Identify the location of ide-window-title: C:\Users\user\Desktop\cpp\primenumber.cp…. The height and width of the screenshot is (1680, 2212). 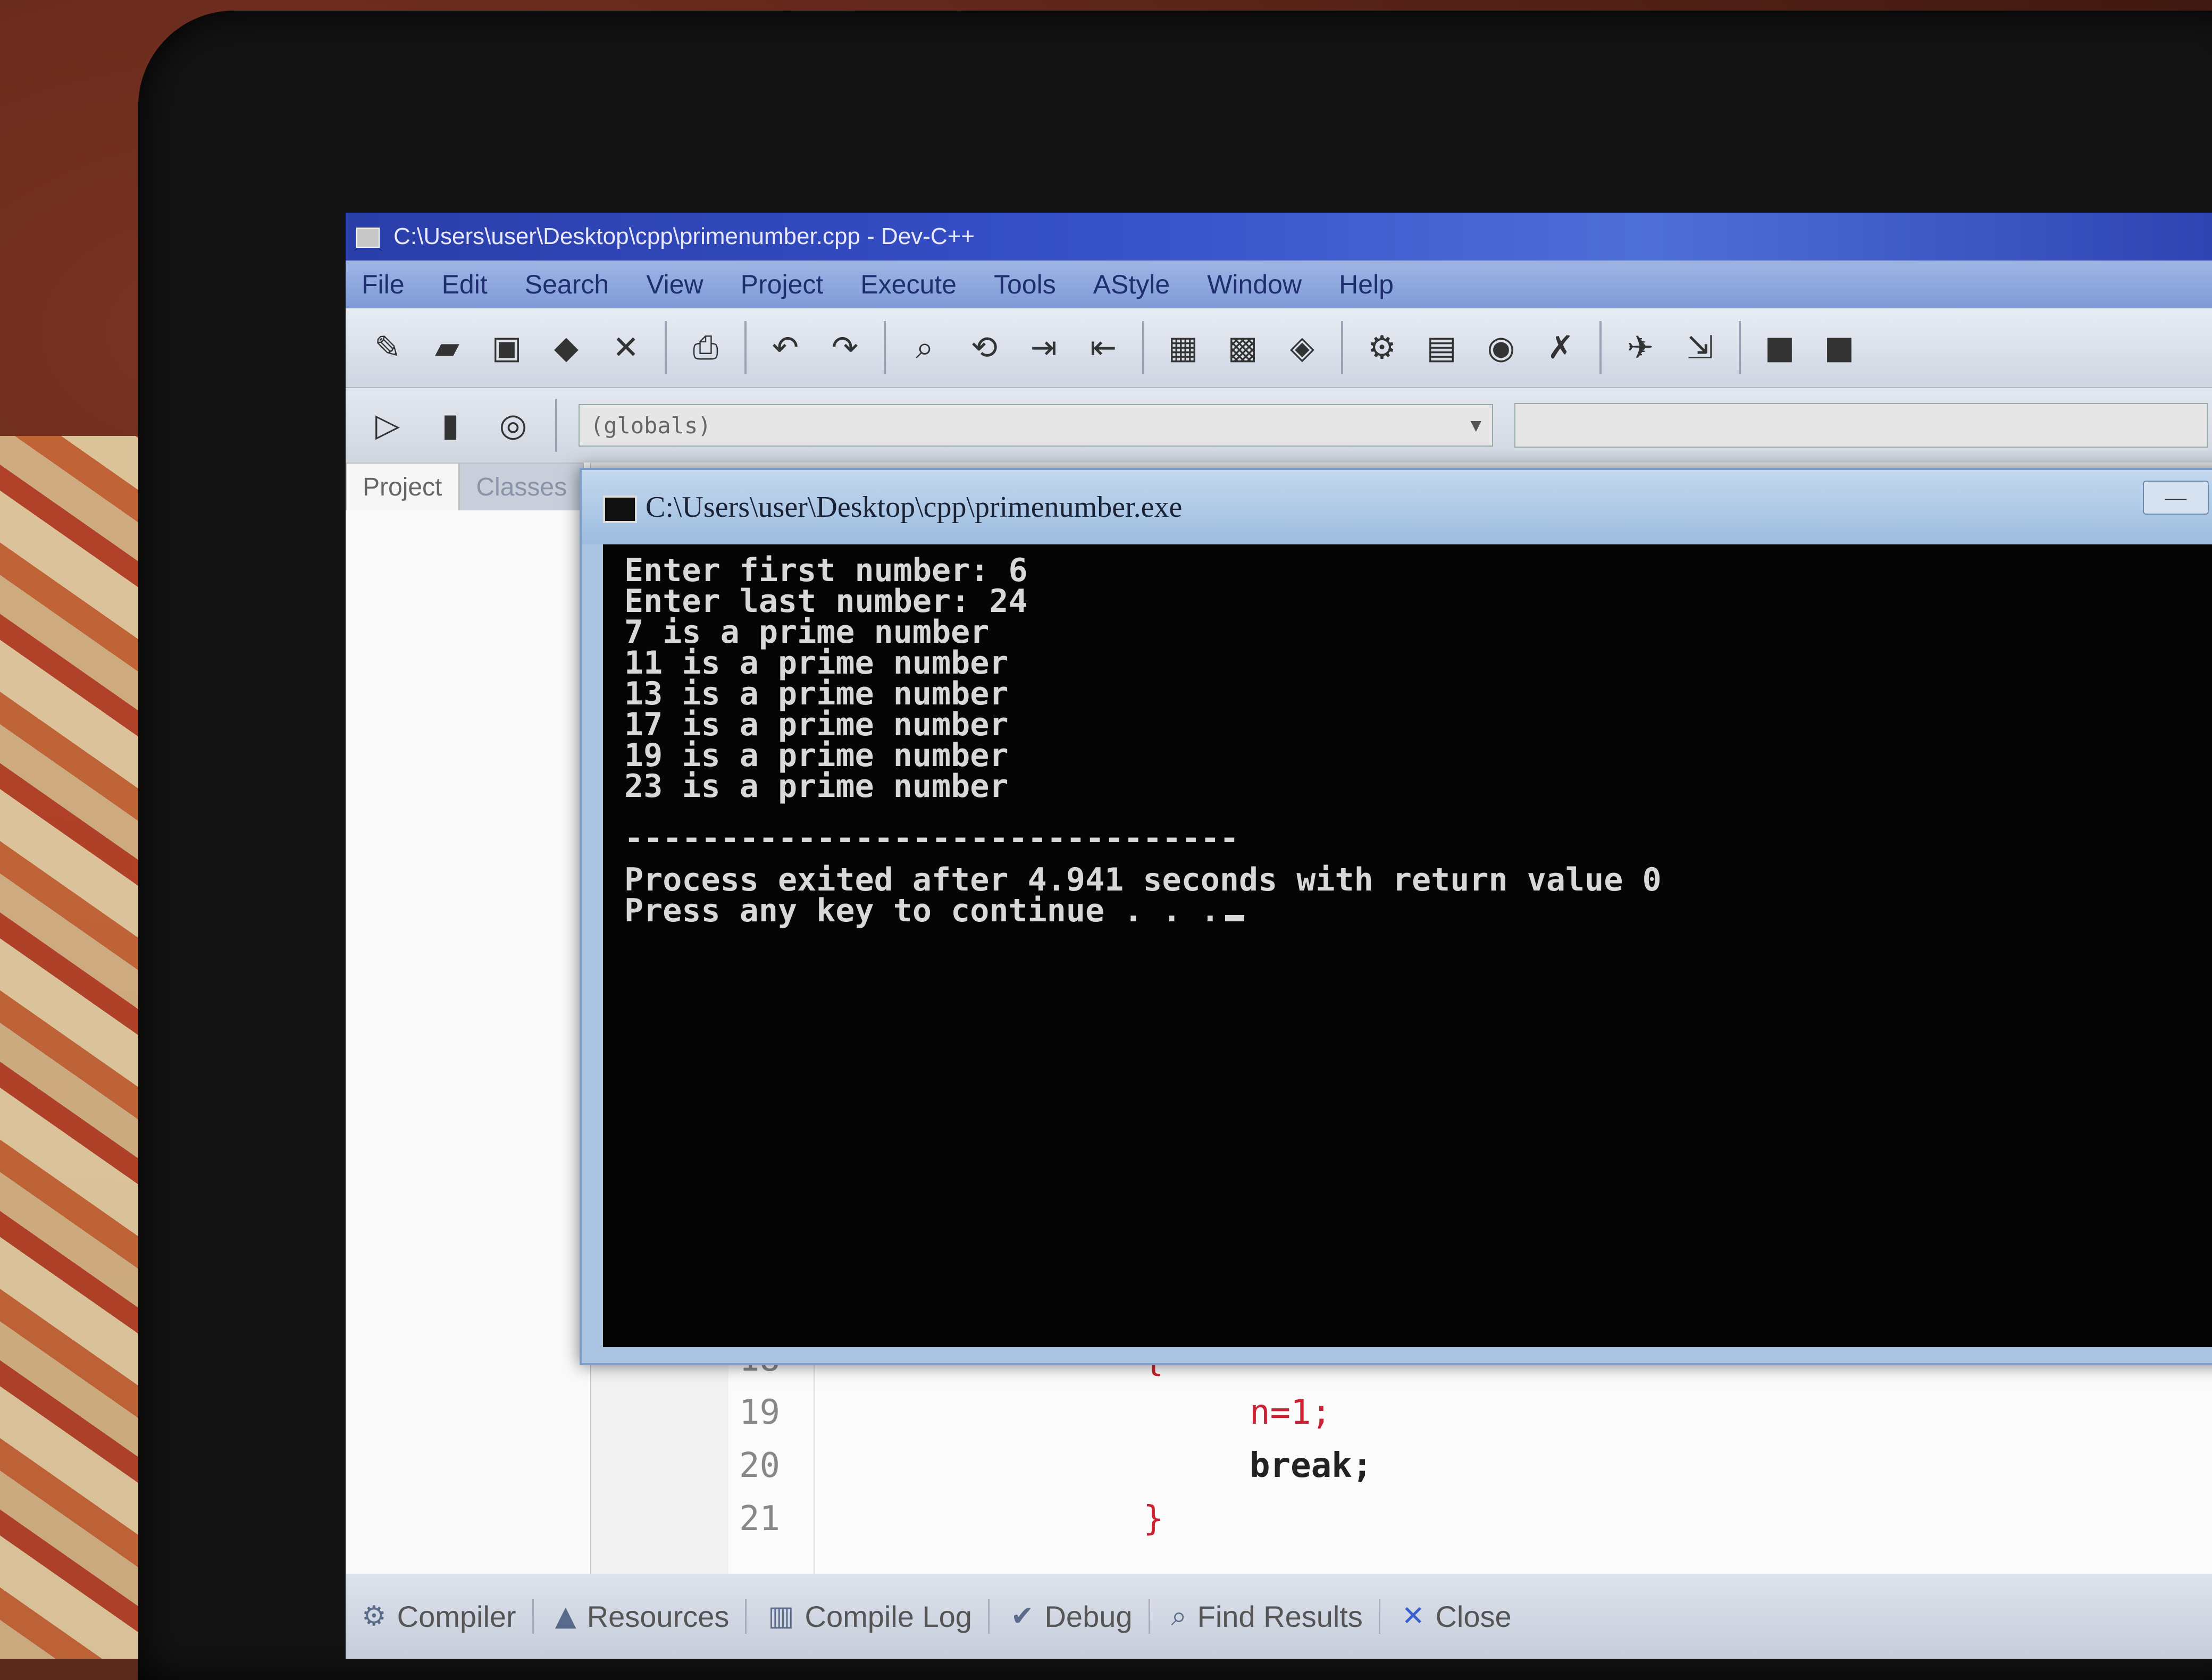
(684, 236).